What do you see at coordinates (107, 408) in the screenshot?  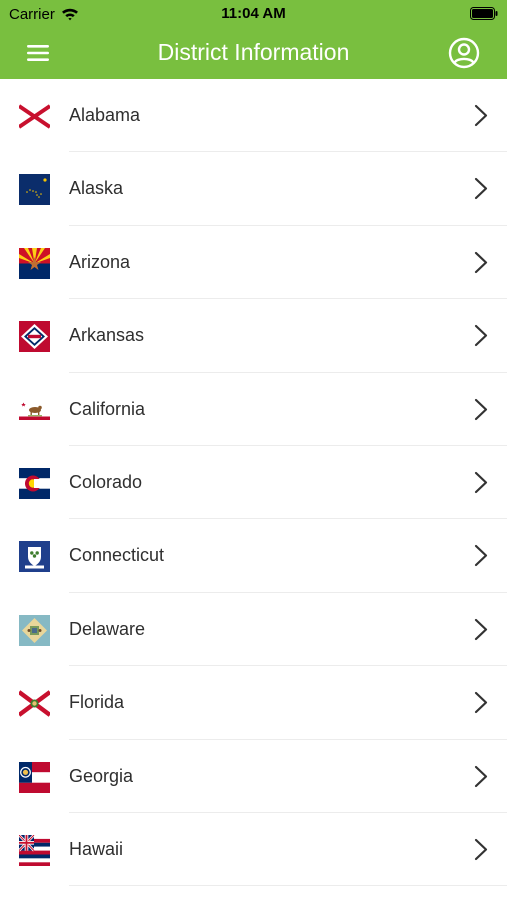 I see `state-name: California` at bounding box center [107, 408].